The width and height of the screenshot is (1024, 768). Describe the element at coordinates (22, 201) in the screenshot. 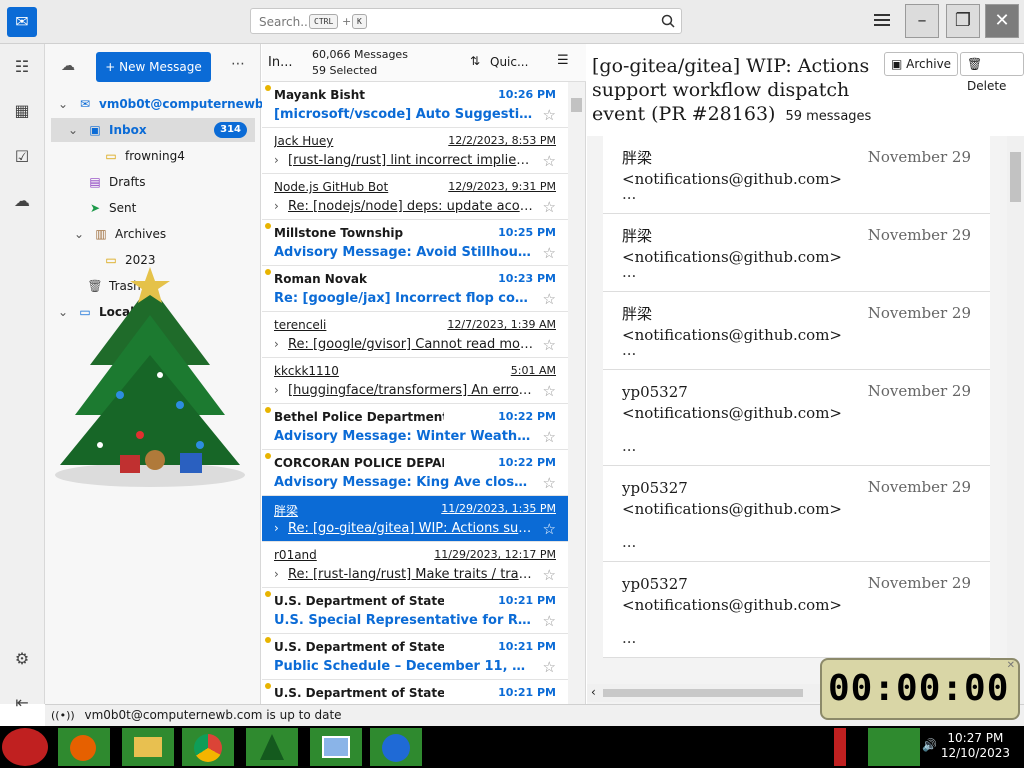

I see `chat-icon: ☁` at that location.